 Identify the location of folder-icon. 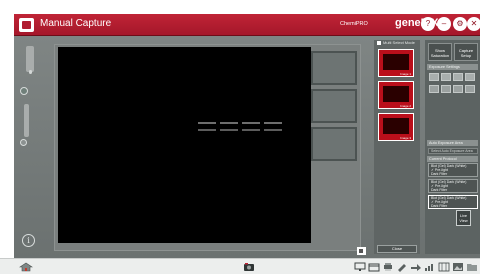
(472, 267).